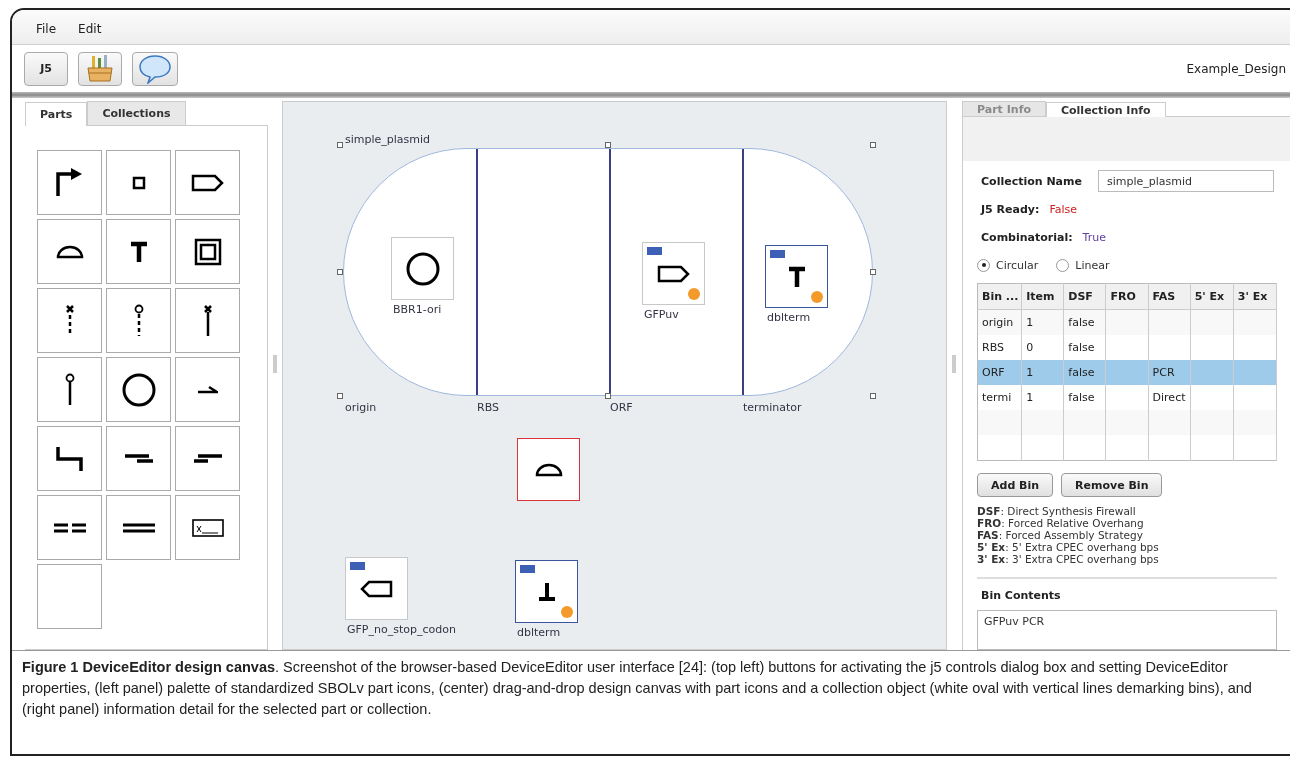  I want to click on part-label: GFP_no_stop_codon, so click(401, 629).